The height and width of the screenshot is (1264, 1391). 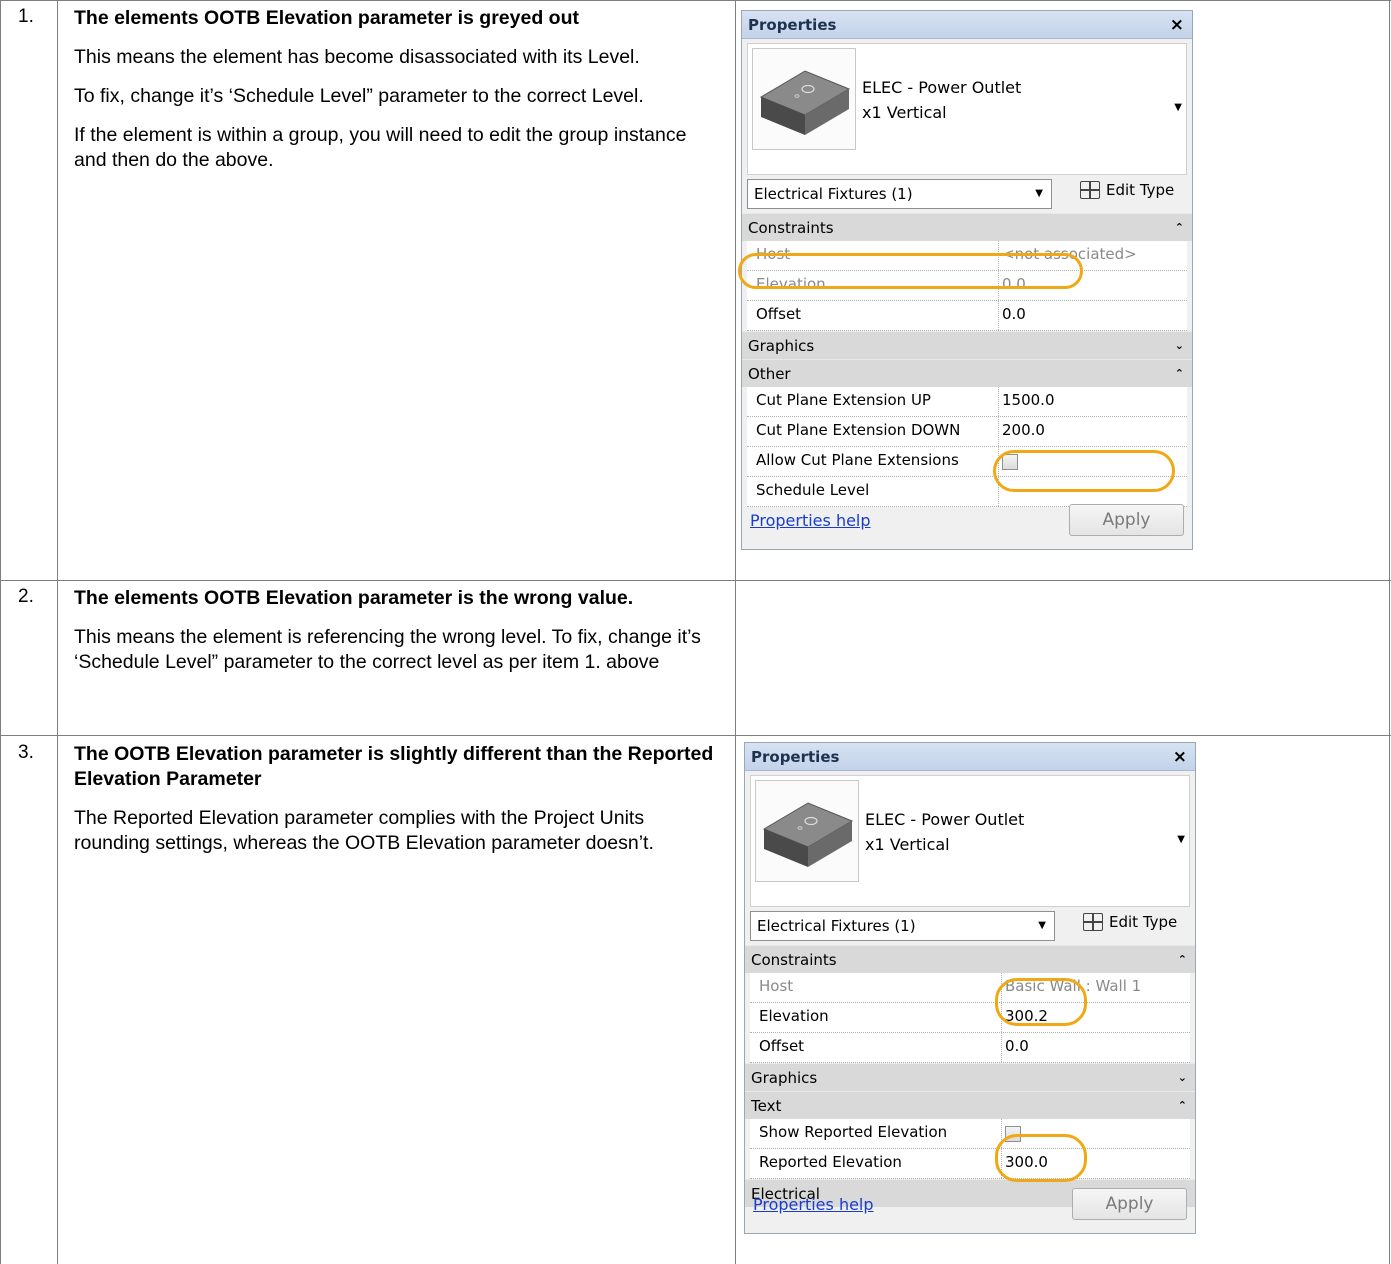 What do you see at coordinates (970, 1134) in the screenshot?
I see `property-row: Show Reported Elevation` at bounding box center [970, 1134].